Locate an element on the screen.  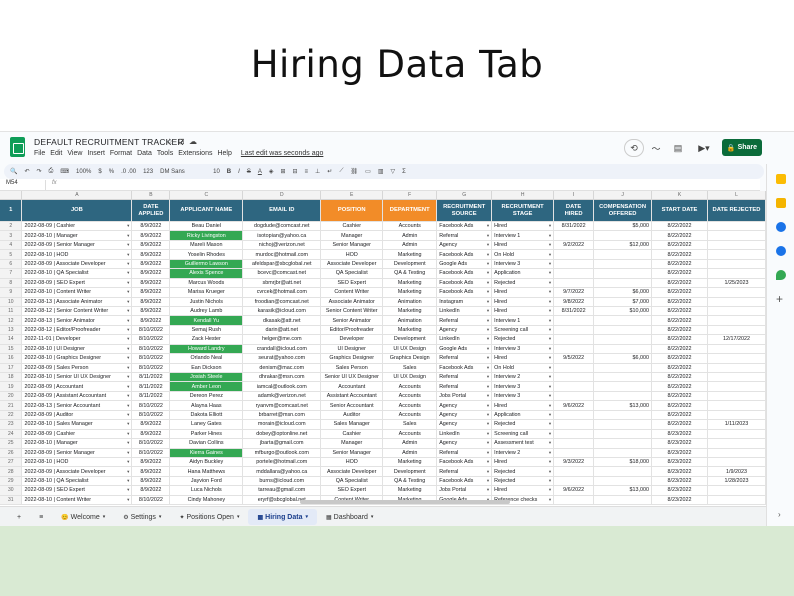
applicant-name-cell: Ean Dickson is located at coordinates (206, 368).